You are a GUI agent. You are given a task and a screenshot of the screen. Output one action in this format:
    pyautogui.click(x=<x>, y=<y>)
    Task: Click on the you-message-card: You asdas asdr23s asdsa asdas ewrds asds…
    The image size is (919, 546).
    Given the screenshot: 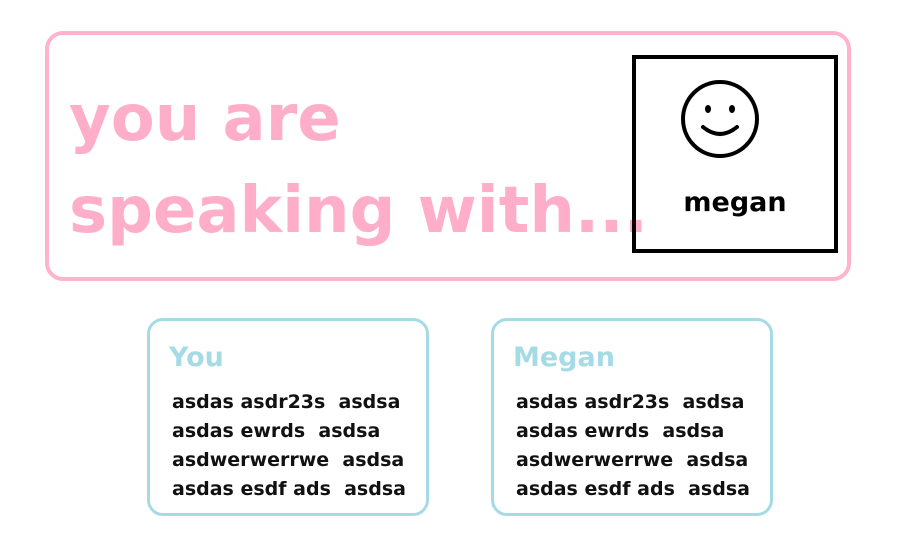 What is the action you would take?
    pyautogui.click(x=288, y=417)
    